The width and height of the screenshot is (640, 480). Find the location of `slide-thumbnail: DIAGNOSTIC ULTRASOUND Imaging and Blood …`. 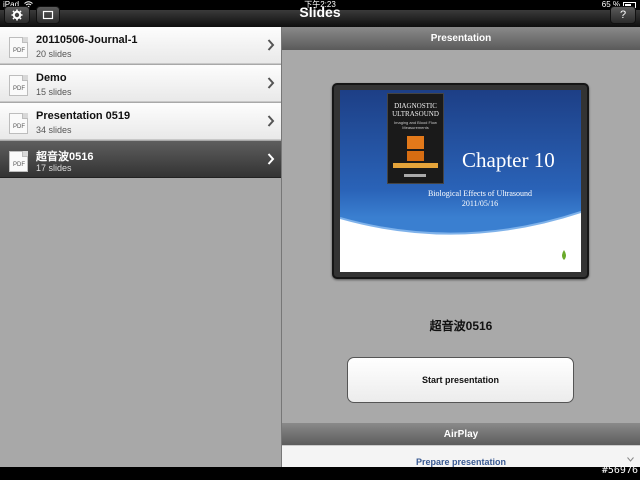

slide-thumbnail: DIAGNOSTIC ULTRASOUND Imaging and Blood … is located at coordinates (460, 181).